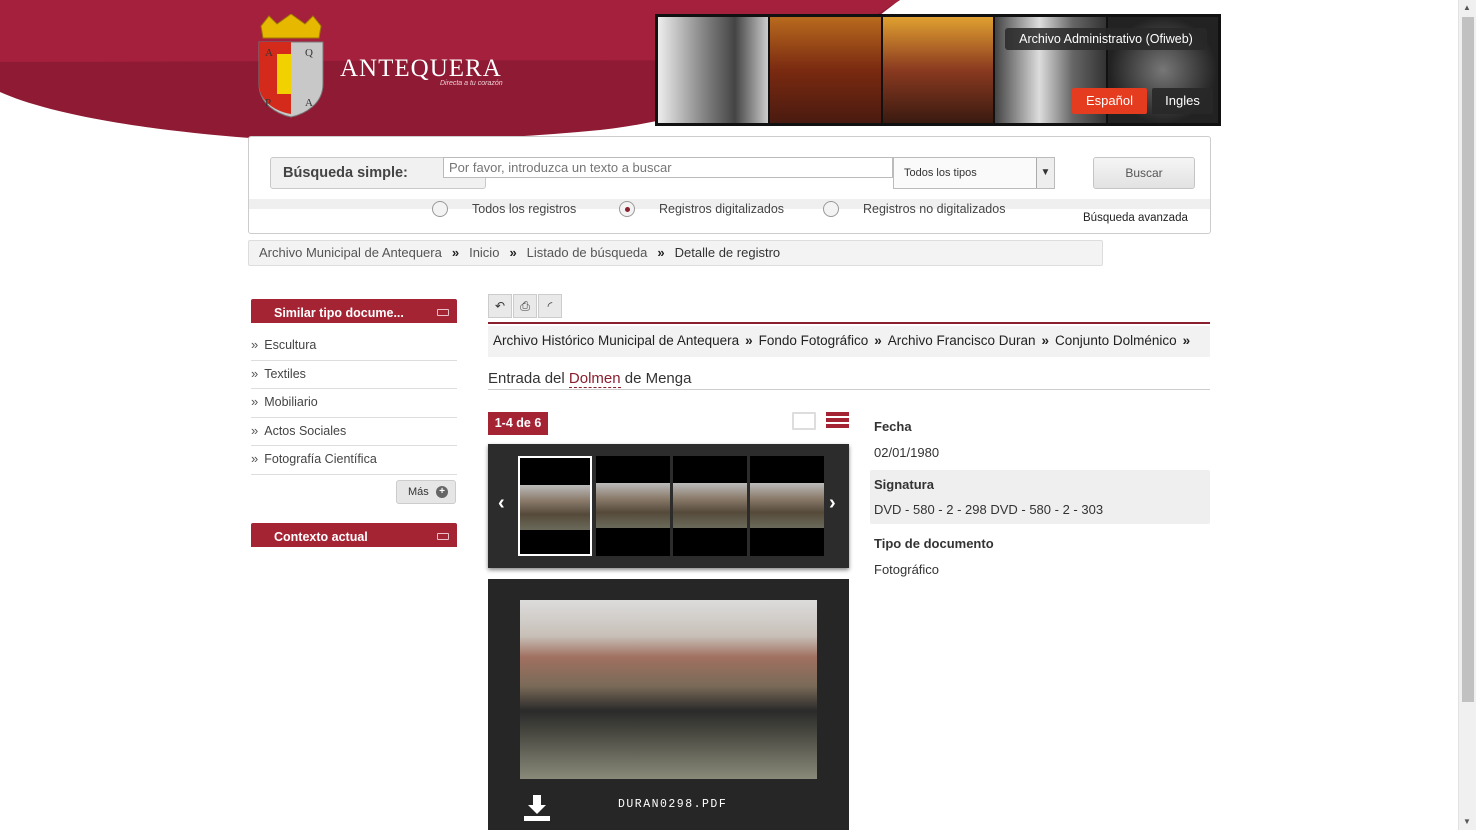  I want to click on more-button: Más +, so click(426, 492).